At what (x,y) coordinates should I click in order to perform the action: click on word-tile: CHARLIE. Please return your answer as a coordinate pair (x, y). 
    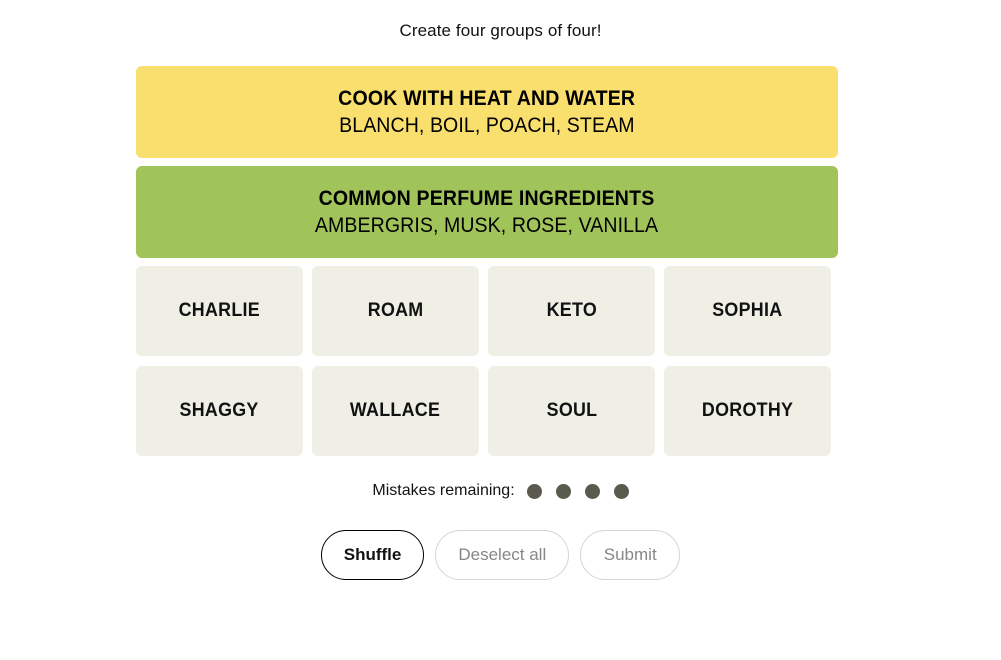
    Looking at the image, I should click on (219, 311).